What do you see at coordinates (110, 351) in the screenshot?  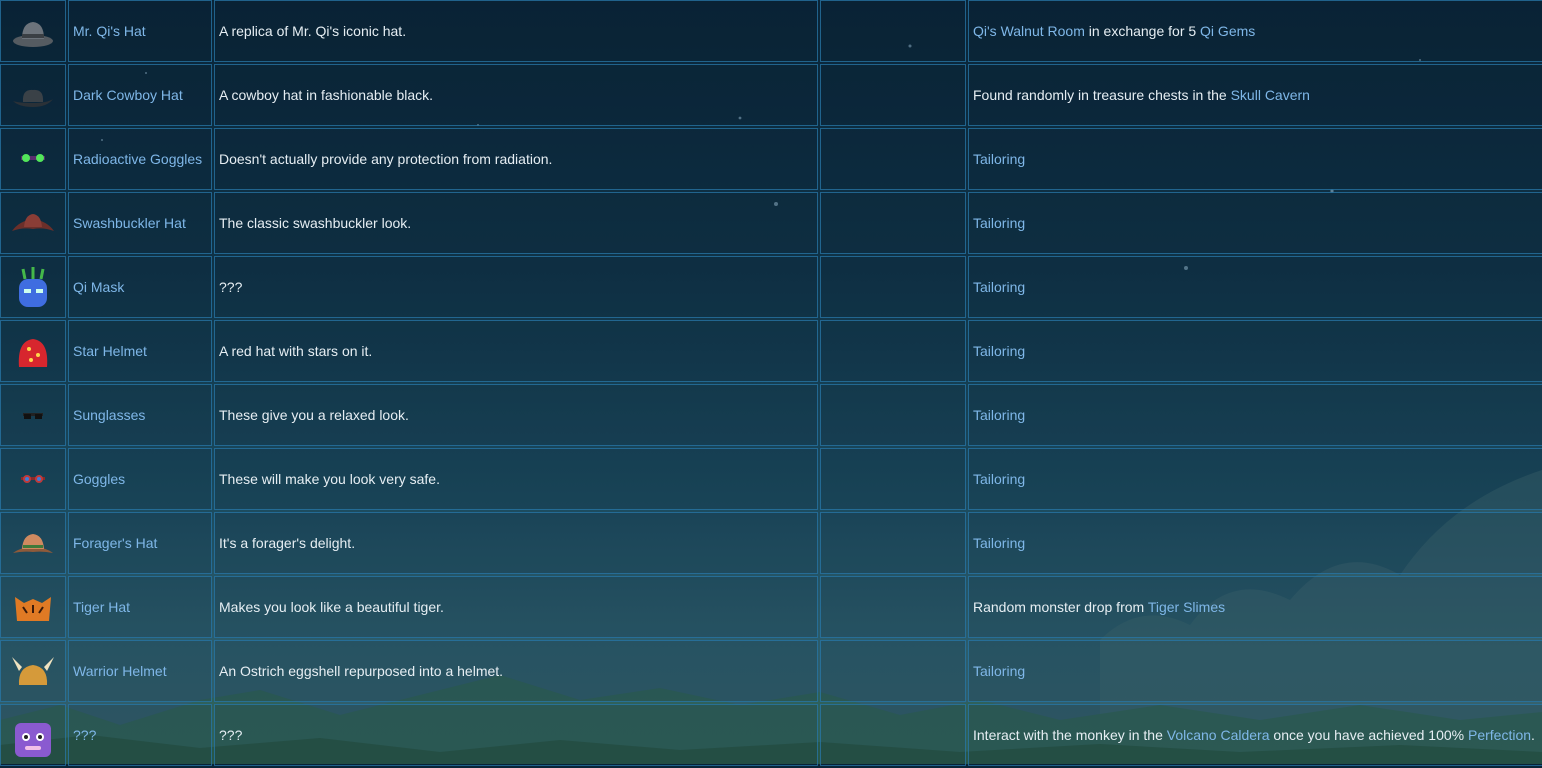 I see `hat-name-link: Star Helmet` at bounding box center [110, 351].